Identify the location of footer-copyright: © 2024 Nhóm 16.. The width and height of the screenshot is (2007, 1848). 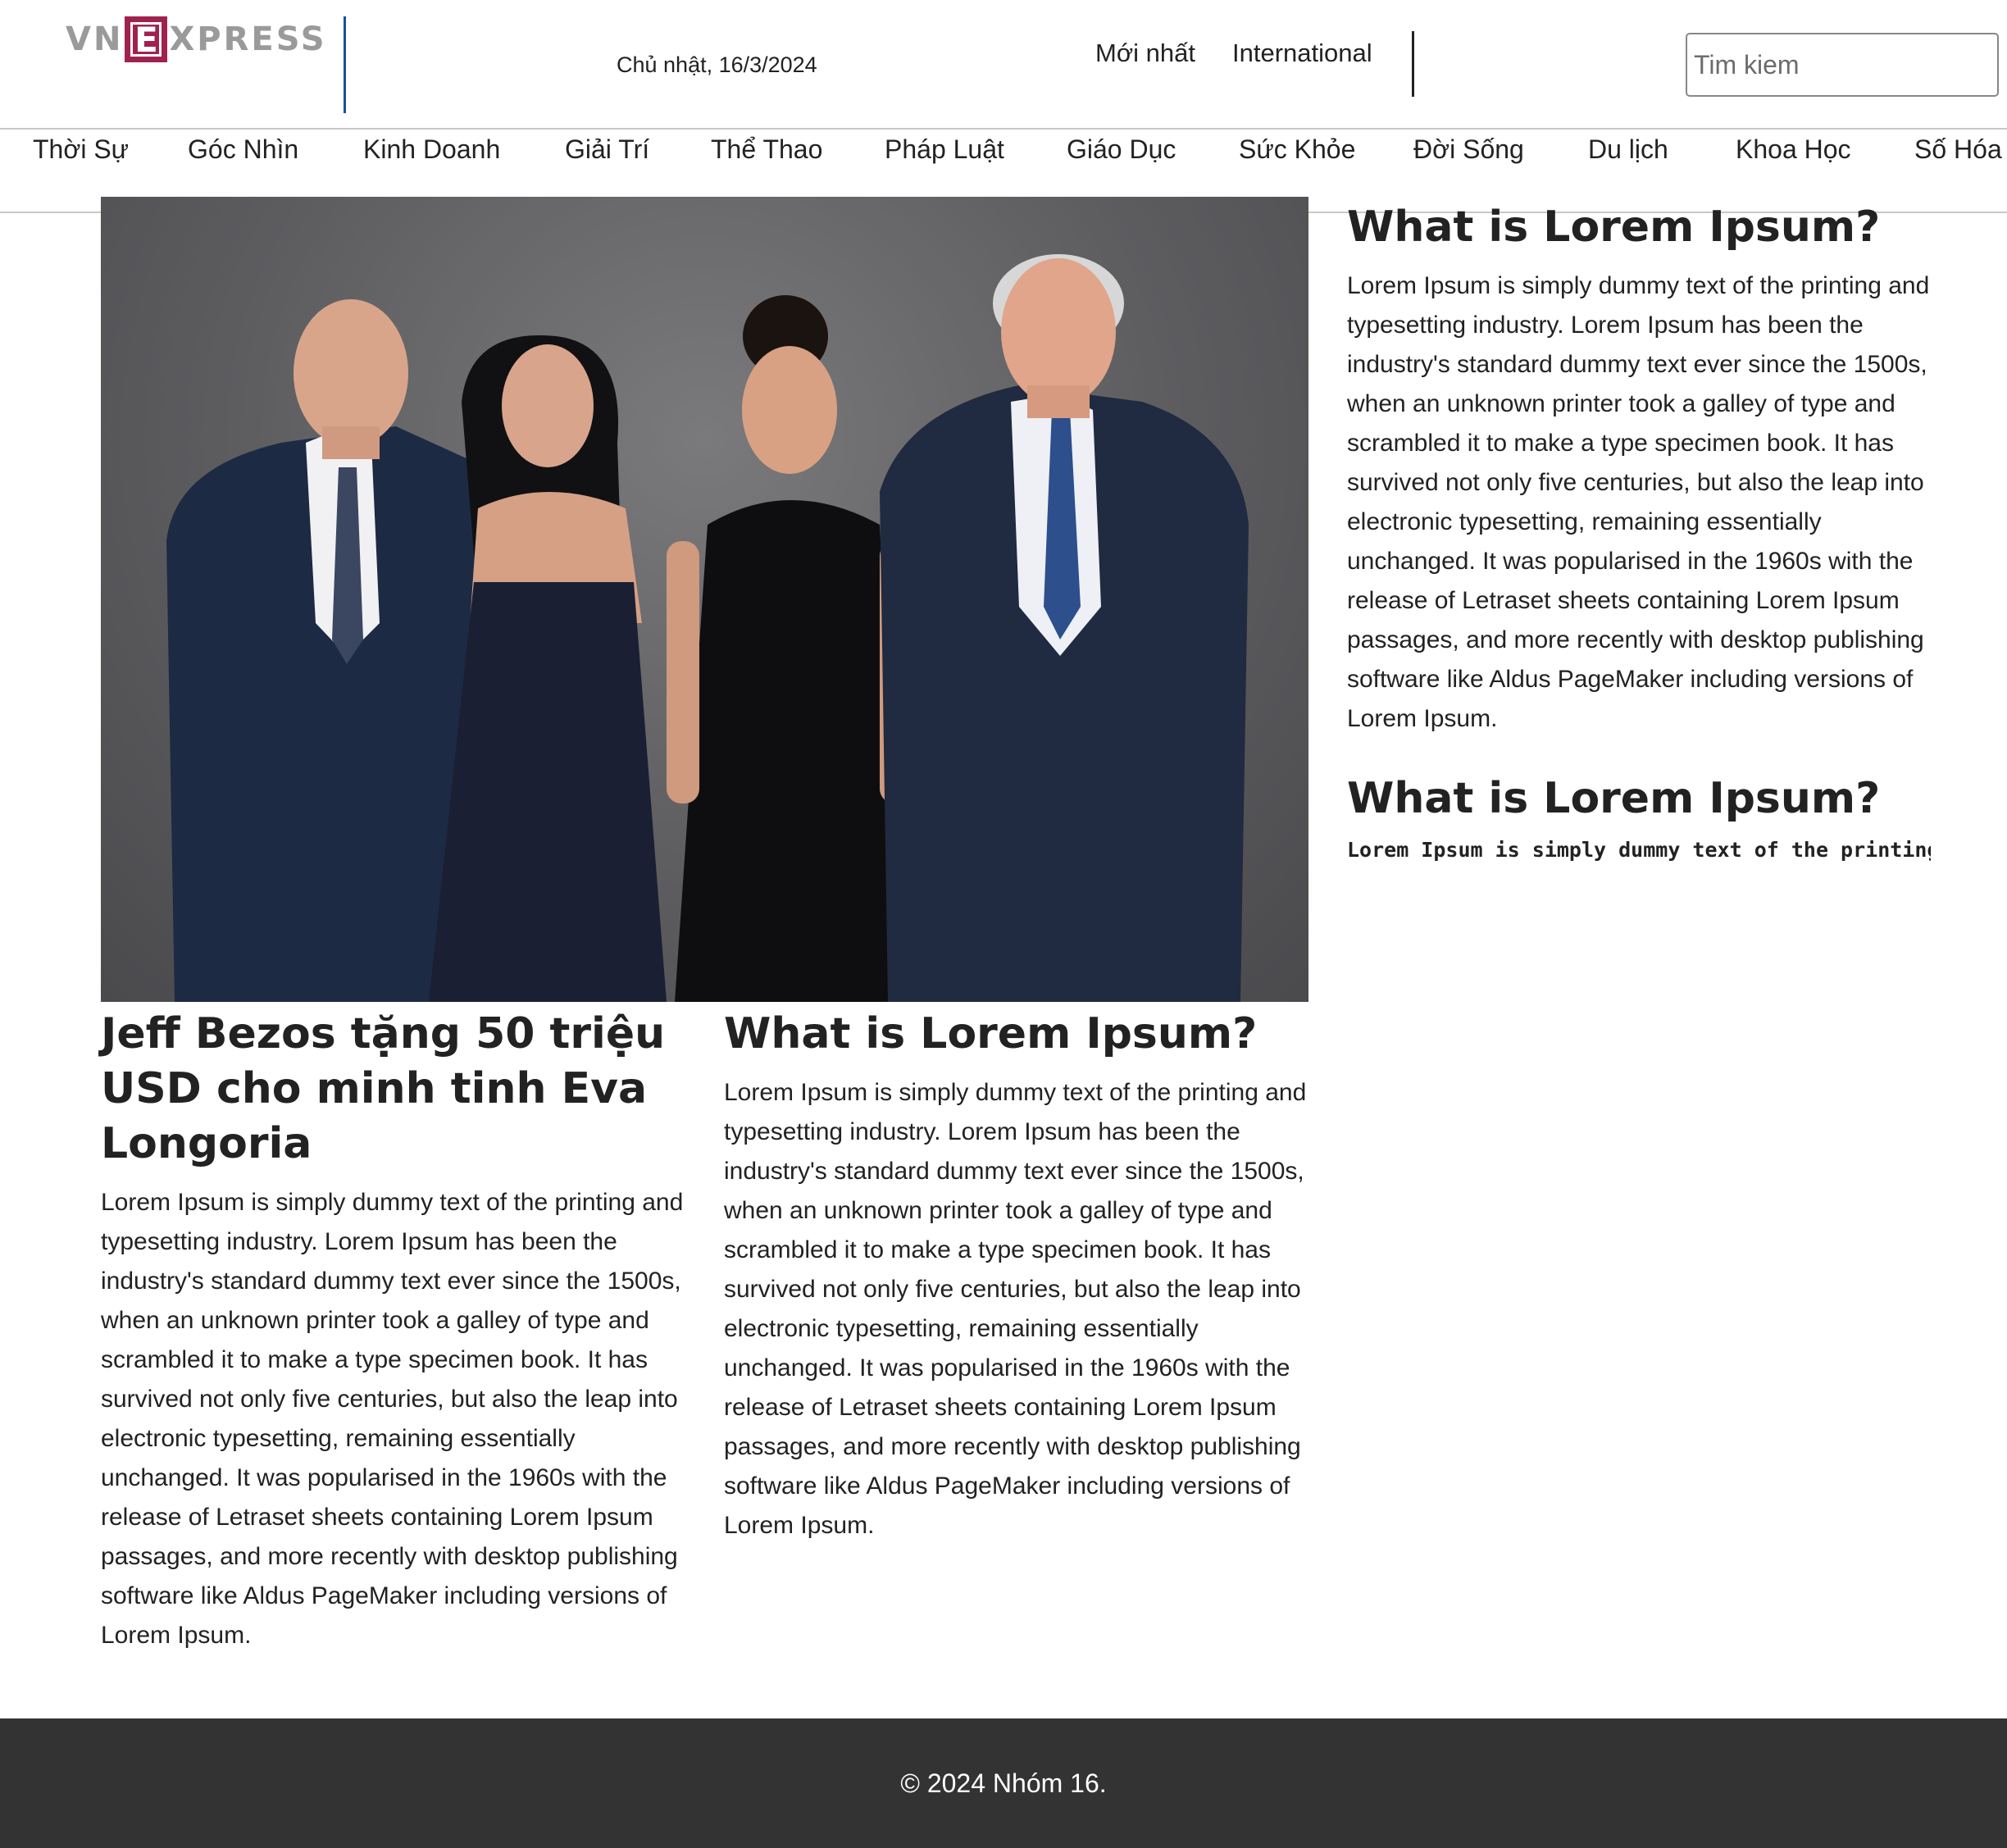
(1003, 1783).